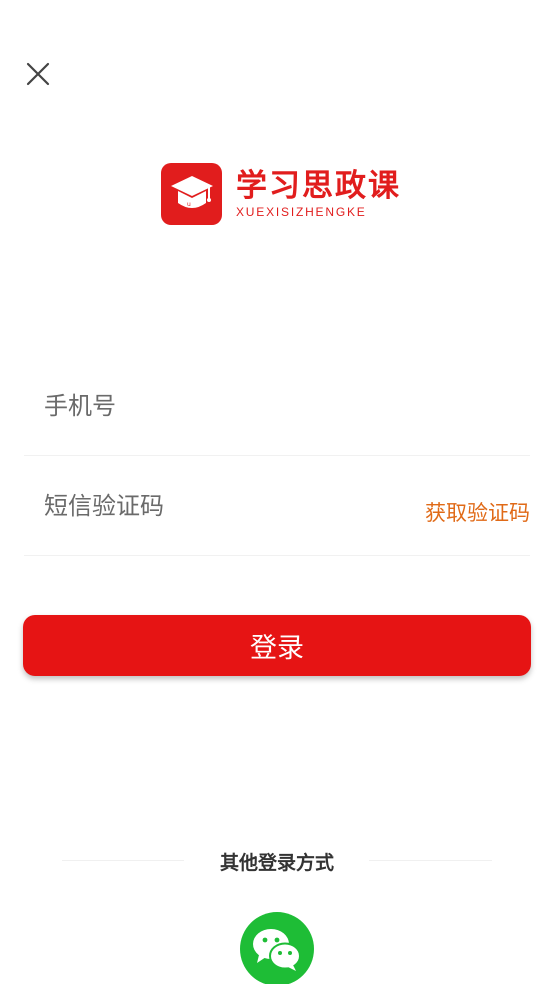  I want to click on get-code-button: 获取验证码, so click(477, 512).